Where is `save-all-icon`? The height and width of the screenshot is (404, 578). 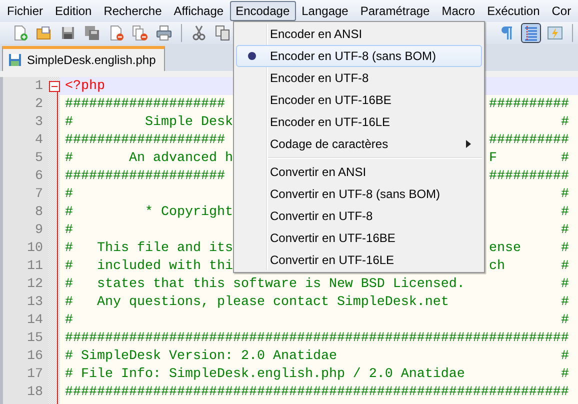 save-all-icon is located at coordinates (92, 33).